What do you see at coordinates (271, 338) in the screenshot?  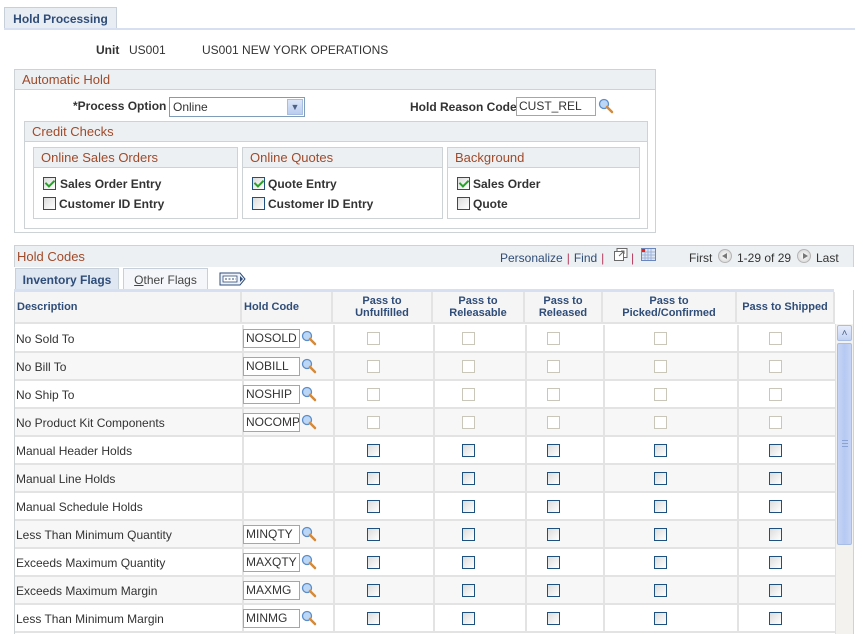 I see `hold-code-input: NOSOLD` at bounding box center [271, 338].